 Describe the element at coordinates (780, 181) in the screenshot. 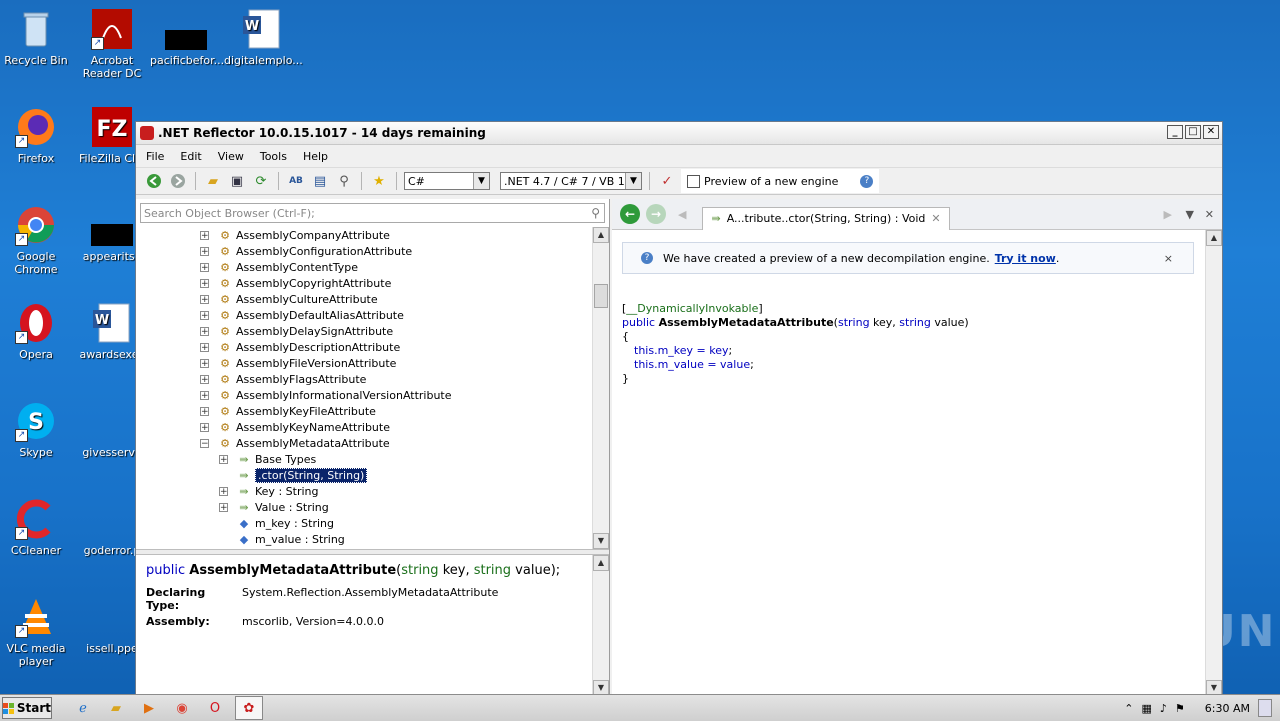

I see `preview-engine-toggle: Preview of a new engine ?` at that location.